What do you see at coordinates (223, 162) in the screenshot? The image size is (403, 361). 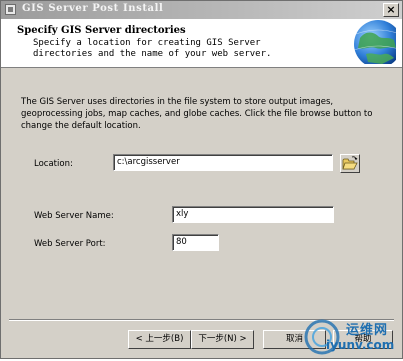 I see `location-field: c:\arcgisserver` at bounding box center [223, 162].